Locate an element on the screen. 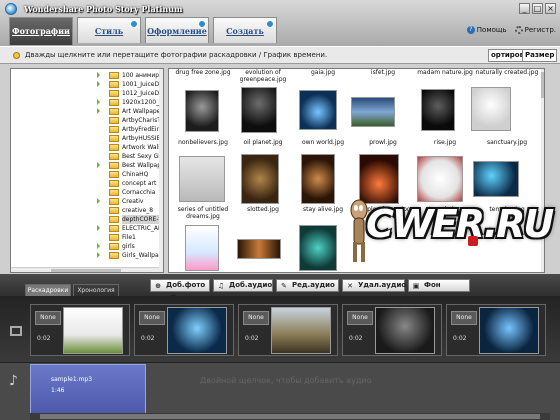 This screenshot has height=420, width=560. tree-item: Best Wallpapers is located at coordinates (85, 165).